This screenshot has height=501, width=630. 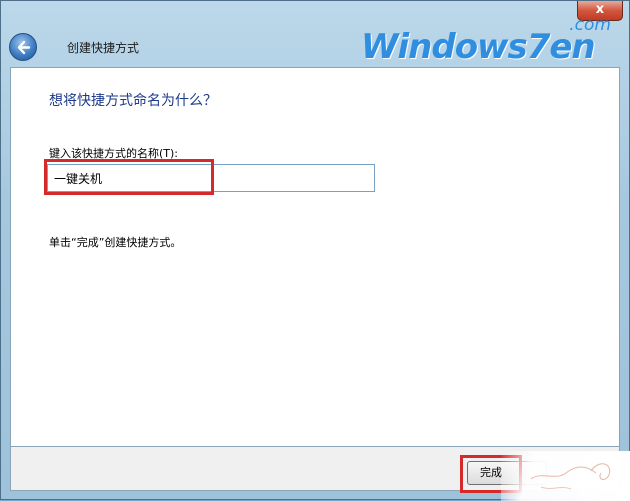 I want to click on decorative-swirl, so click(x=565, y=476).